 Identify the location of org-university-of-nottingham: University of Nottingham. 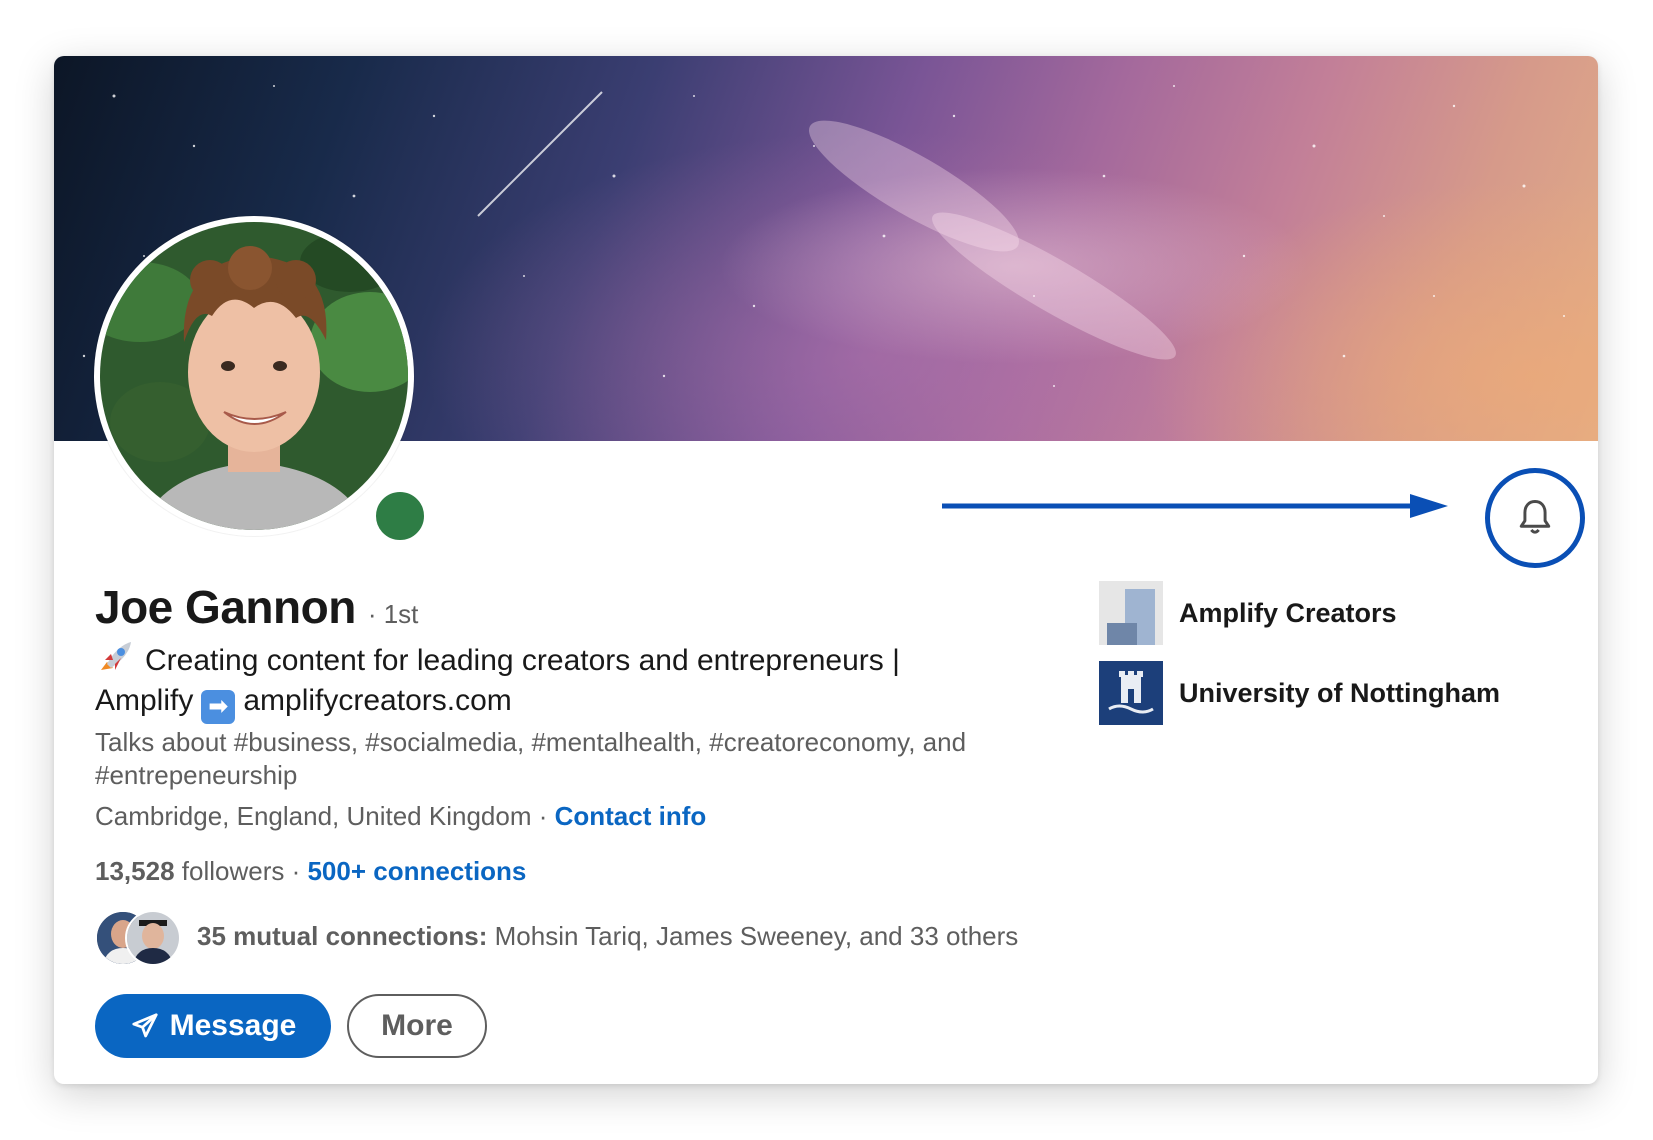
(1299, 693).